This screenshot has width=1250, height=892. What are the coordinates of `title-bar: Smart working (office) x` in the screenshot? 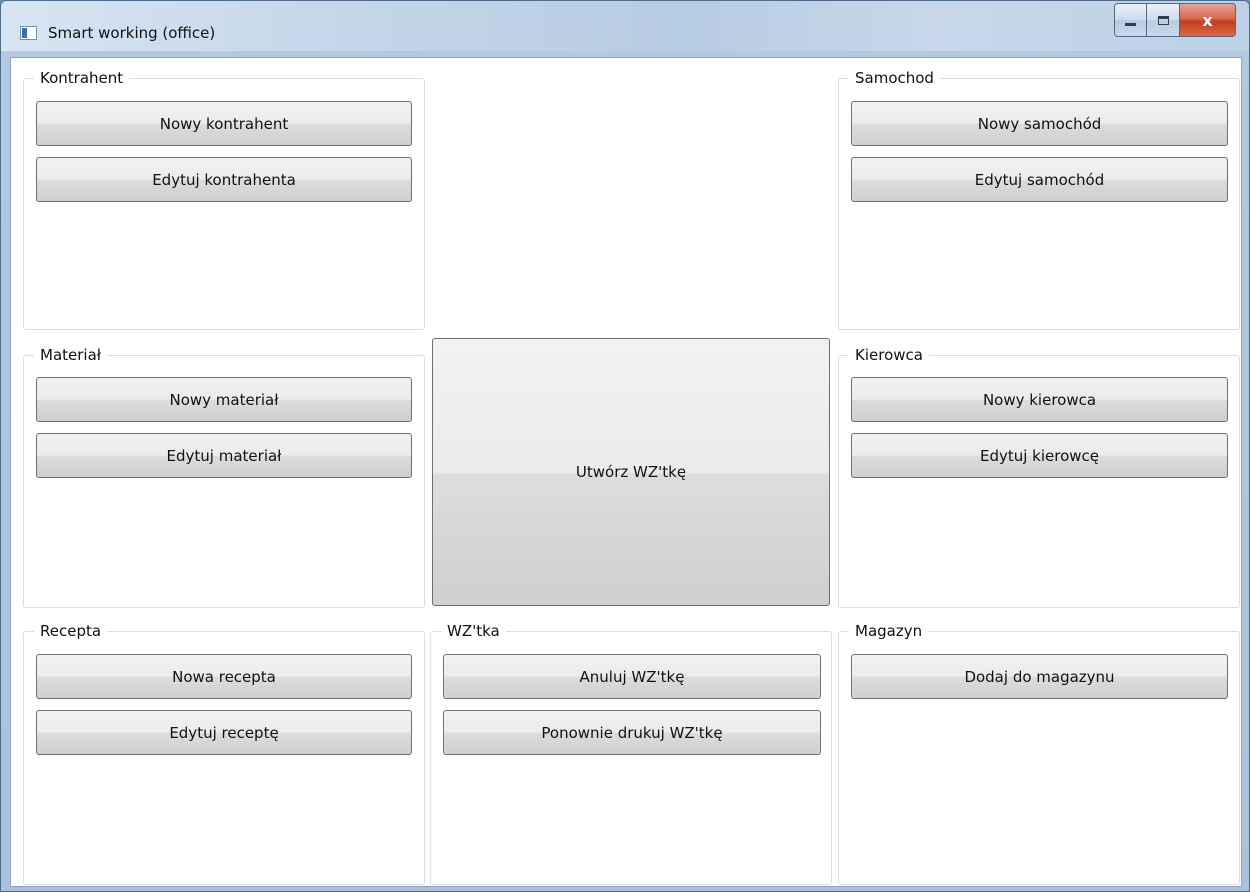 It's located at (625, 26).